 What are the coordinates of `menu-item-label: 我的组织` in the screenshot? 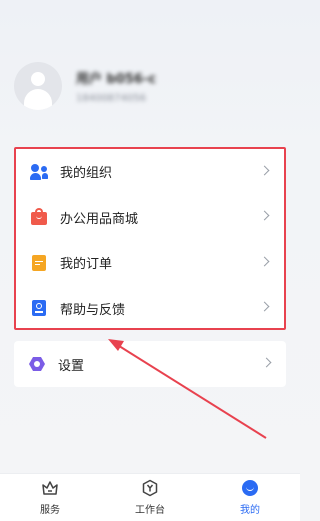 It's located at (86, 174).